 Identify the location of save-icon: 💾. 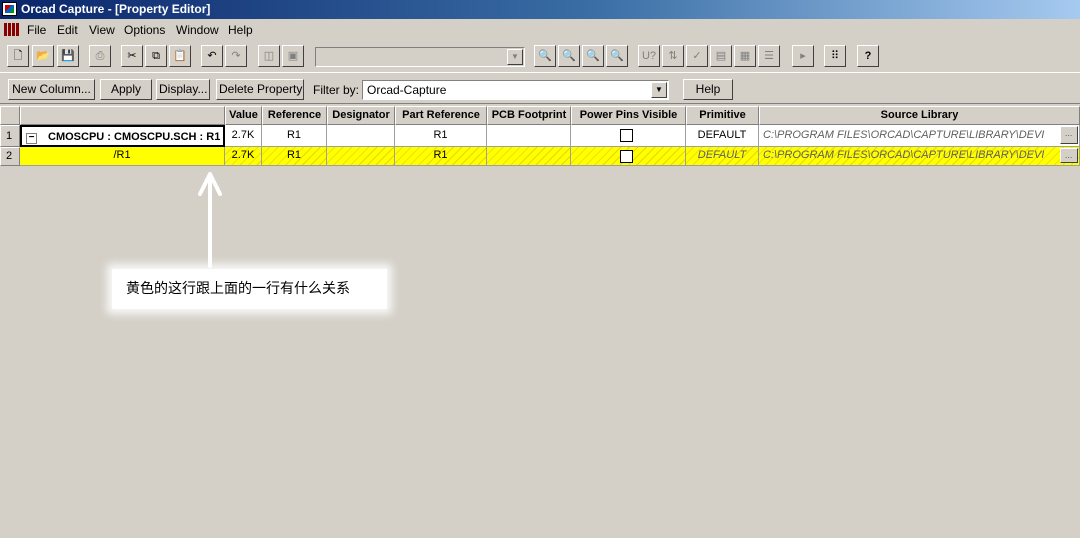
(68, 56).